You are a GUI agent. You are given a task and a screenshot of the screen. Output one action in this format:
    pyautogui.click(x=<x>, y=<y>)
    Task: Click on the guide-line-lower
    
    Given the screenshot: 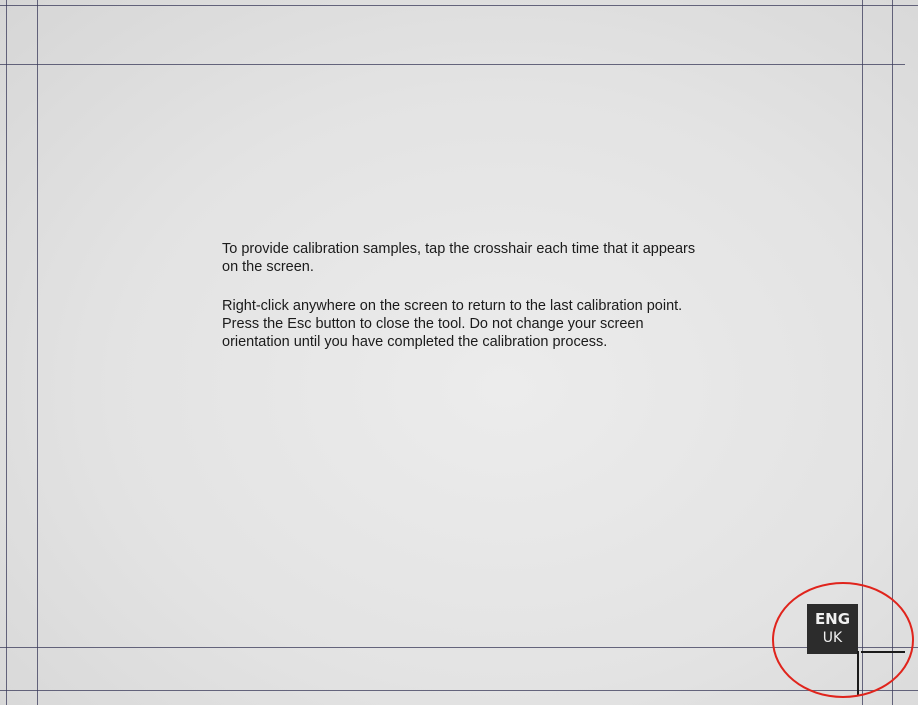 What is the action you would take?
    pyautogui.click(x=459, y=647)
    